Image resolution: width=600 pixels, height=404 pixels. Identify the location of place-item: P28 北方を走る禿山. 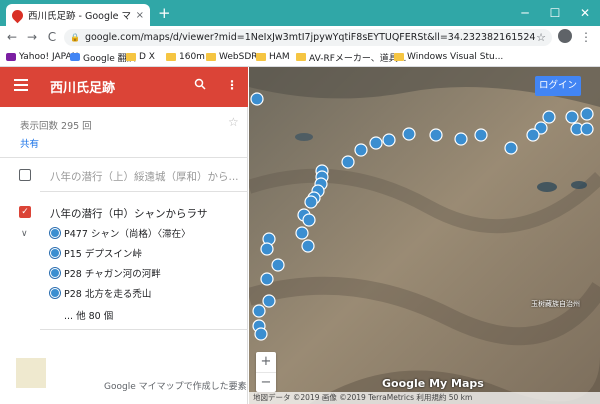
(100, 293).